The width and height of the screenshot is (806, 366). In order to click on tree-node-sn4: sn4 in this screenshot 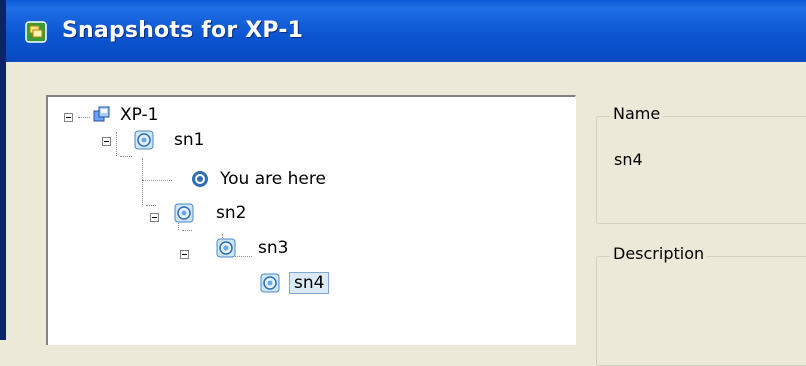, I will do `click(309, 283)`.